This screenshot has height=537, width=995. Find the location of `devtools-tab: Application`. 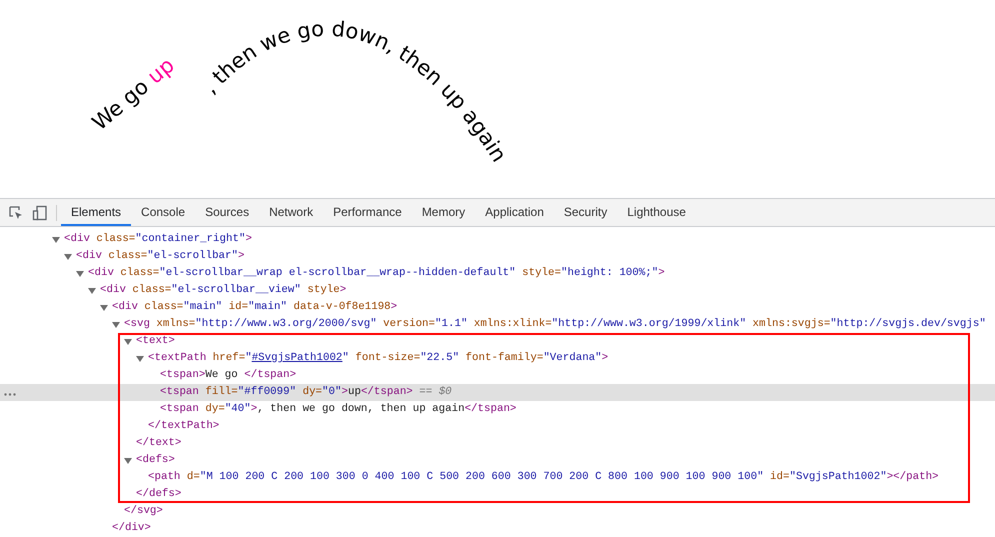

devtools-tab: Application is located at coordinates (514, 212).